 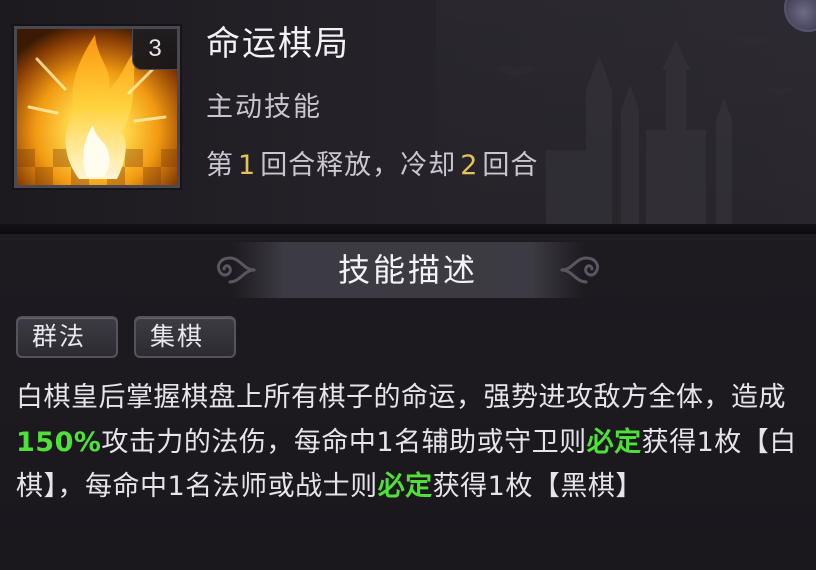 What do you see at coordinates (469, 165) in the screenshot?
I see `cooldown-value: 2` at bounding box center [469, 165].